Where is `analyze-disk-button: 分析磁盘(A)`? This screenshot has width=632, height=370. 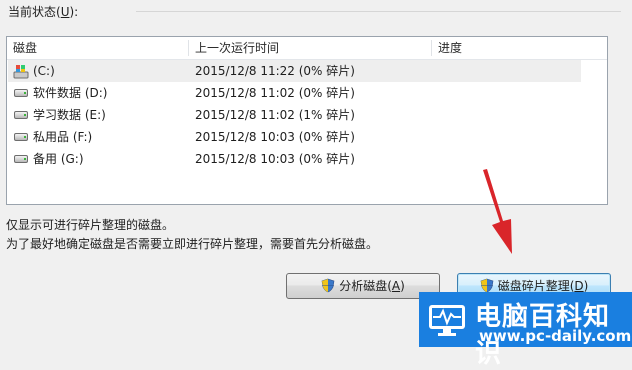 analyze-disk-button: 分析磁盘(A) is located at coordinates (363, 286).